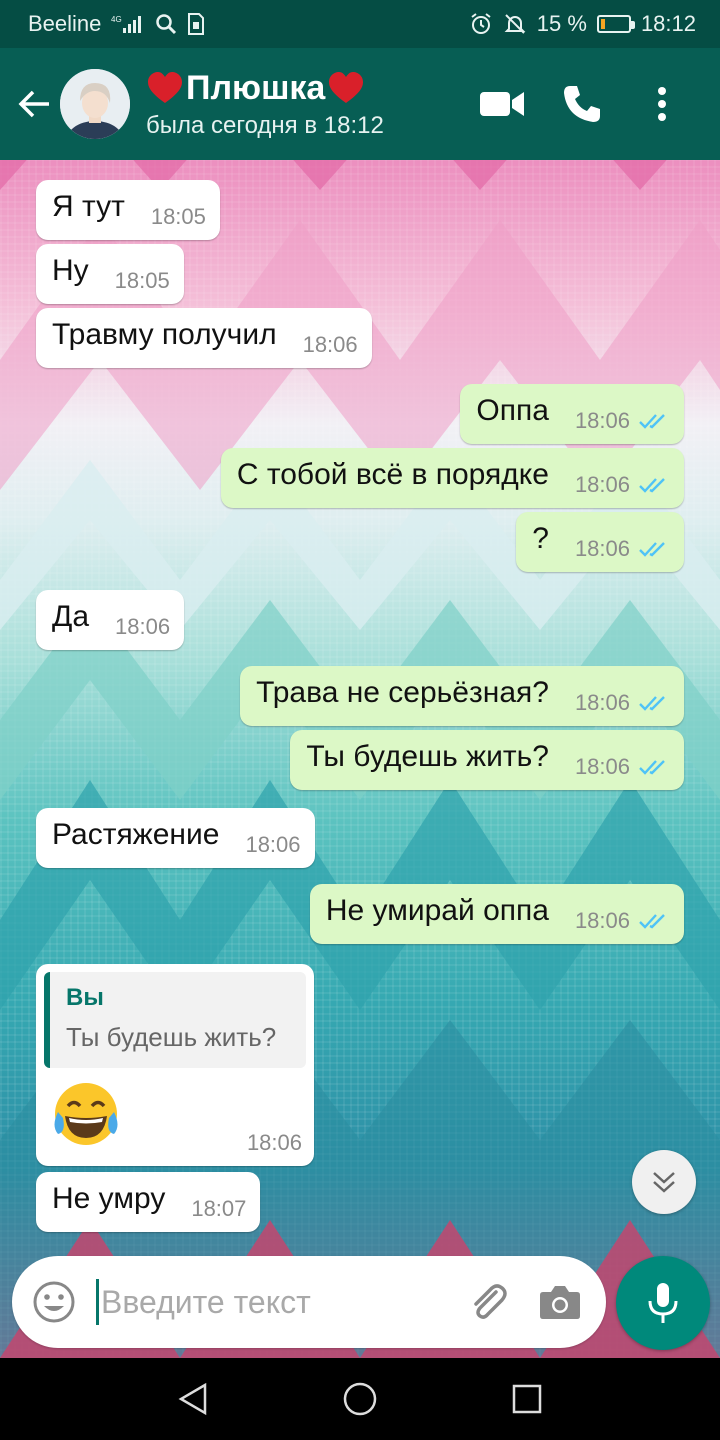  I want to click on alarm-icon, so click(481, 24).